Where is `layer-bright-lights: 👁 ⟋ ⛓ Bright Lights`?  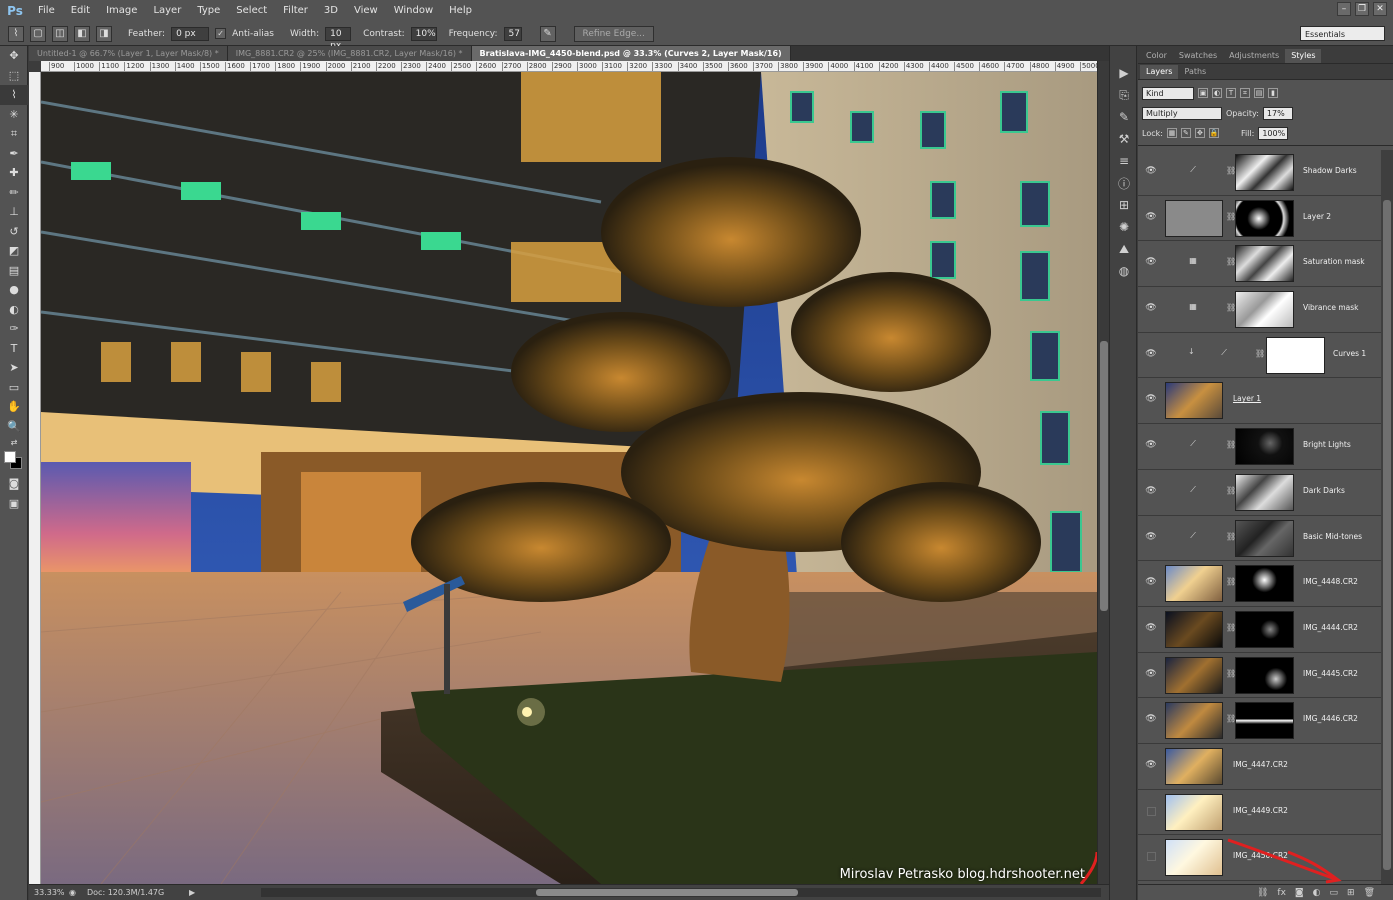
layer-bright-lights: 👁 ⟋ ⛓ Bright Lights is located at coordinates (1259, 447).